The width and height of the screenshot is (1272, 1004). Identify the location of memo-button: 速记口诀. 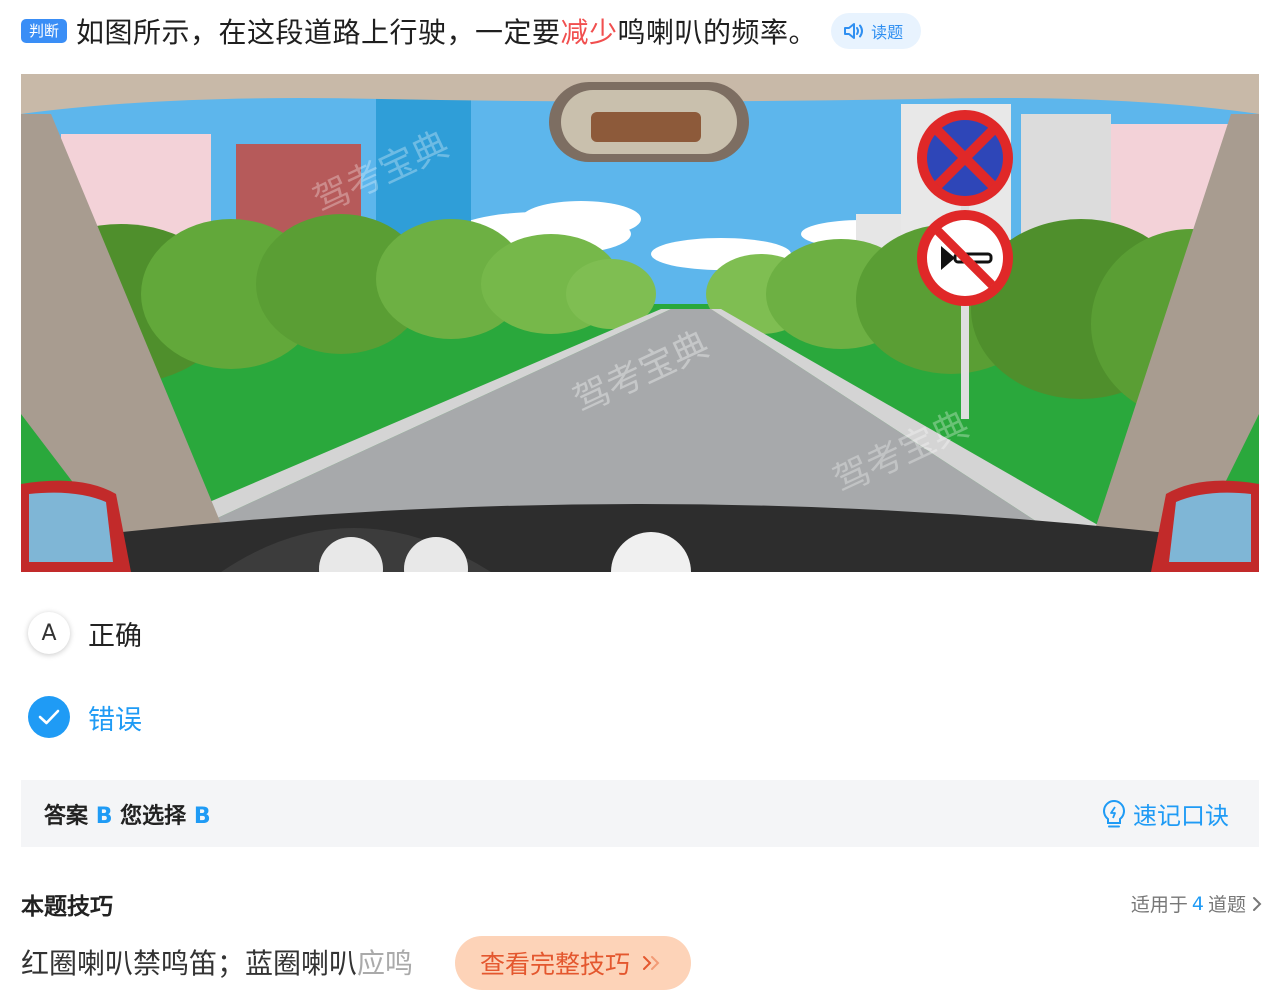
(1165, 813).